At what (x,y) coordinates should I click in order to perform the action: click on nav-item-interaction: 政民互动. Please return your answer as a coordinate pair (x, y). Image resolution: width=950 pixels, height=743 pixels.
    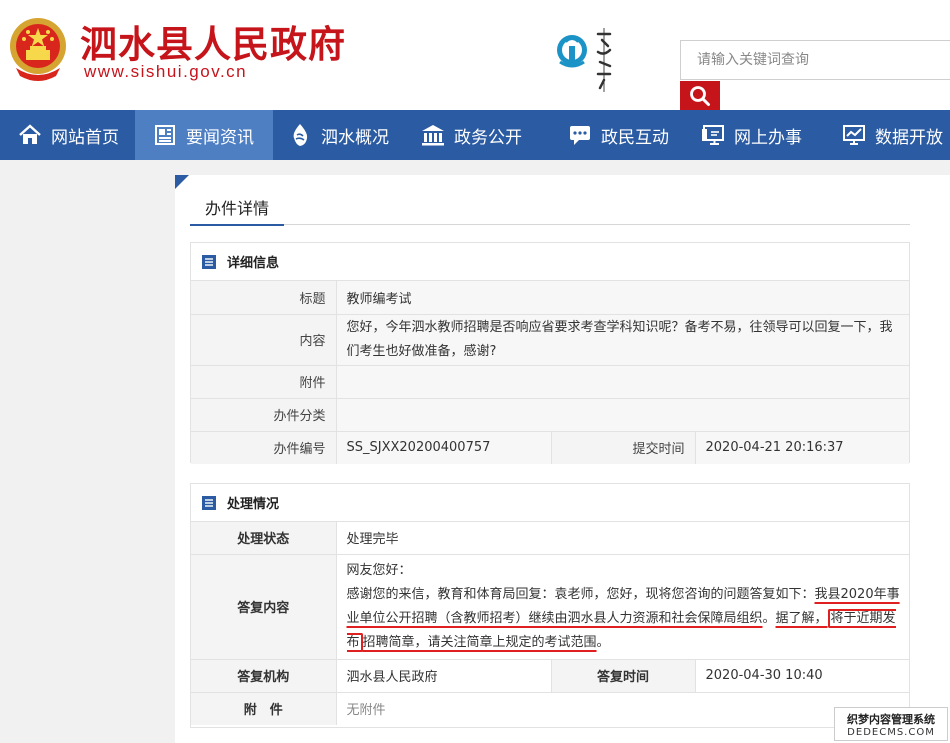
    Looking at the image, I should click on (612, 135).